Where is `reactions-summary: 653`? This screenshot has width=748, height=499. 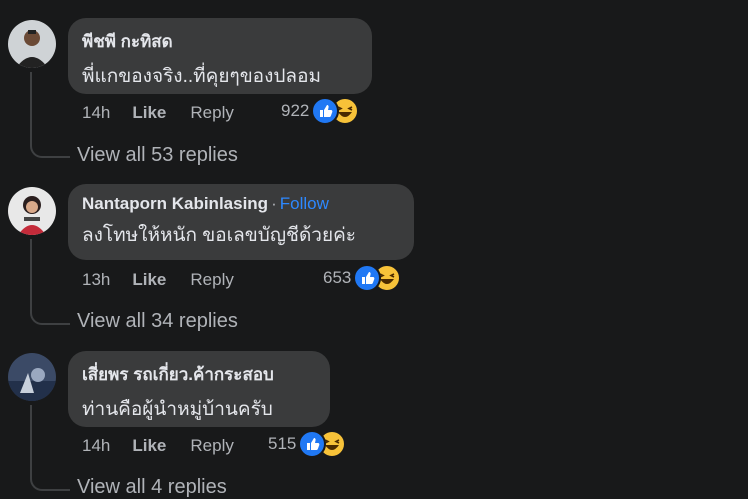
reactions-summary: 653 is located at coordinates (362, 278).